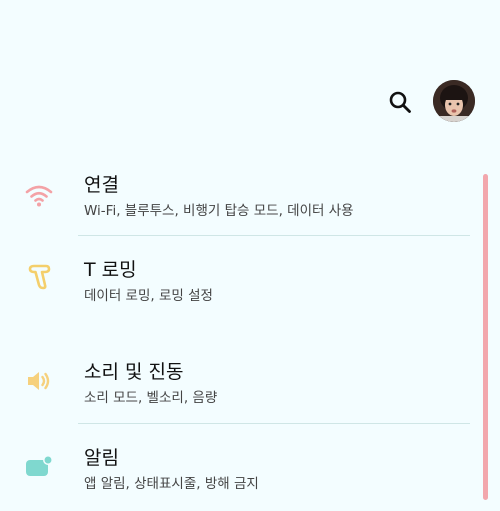  I want to click on item-title: 알림, so click(101, 458).